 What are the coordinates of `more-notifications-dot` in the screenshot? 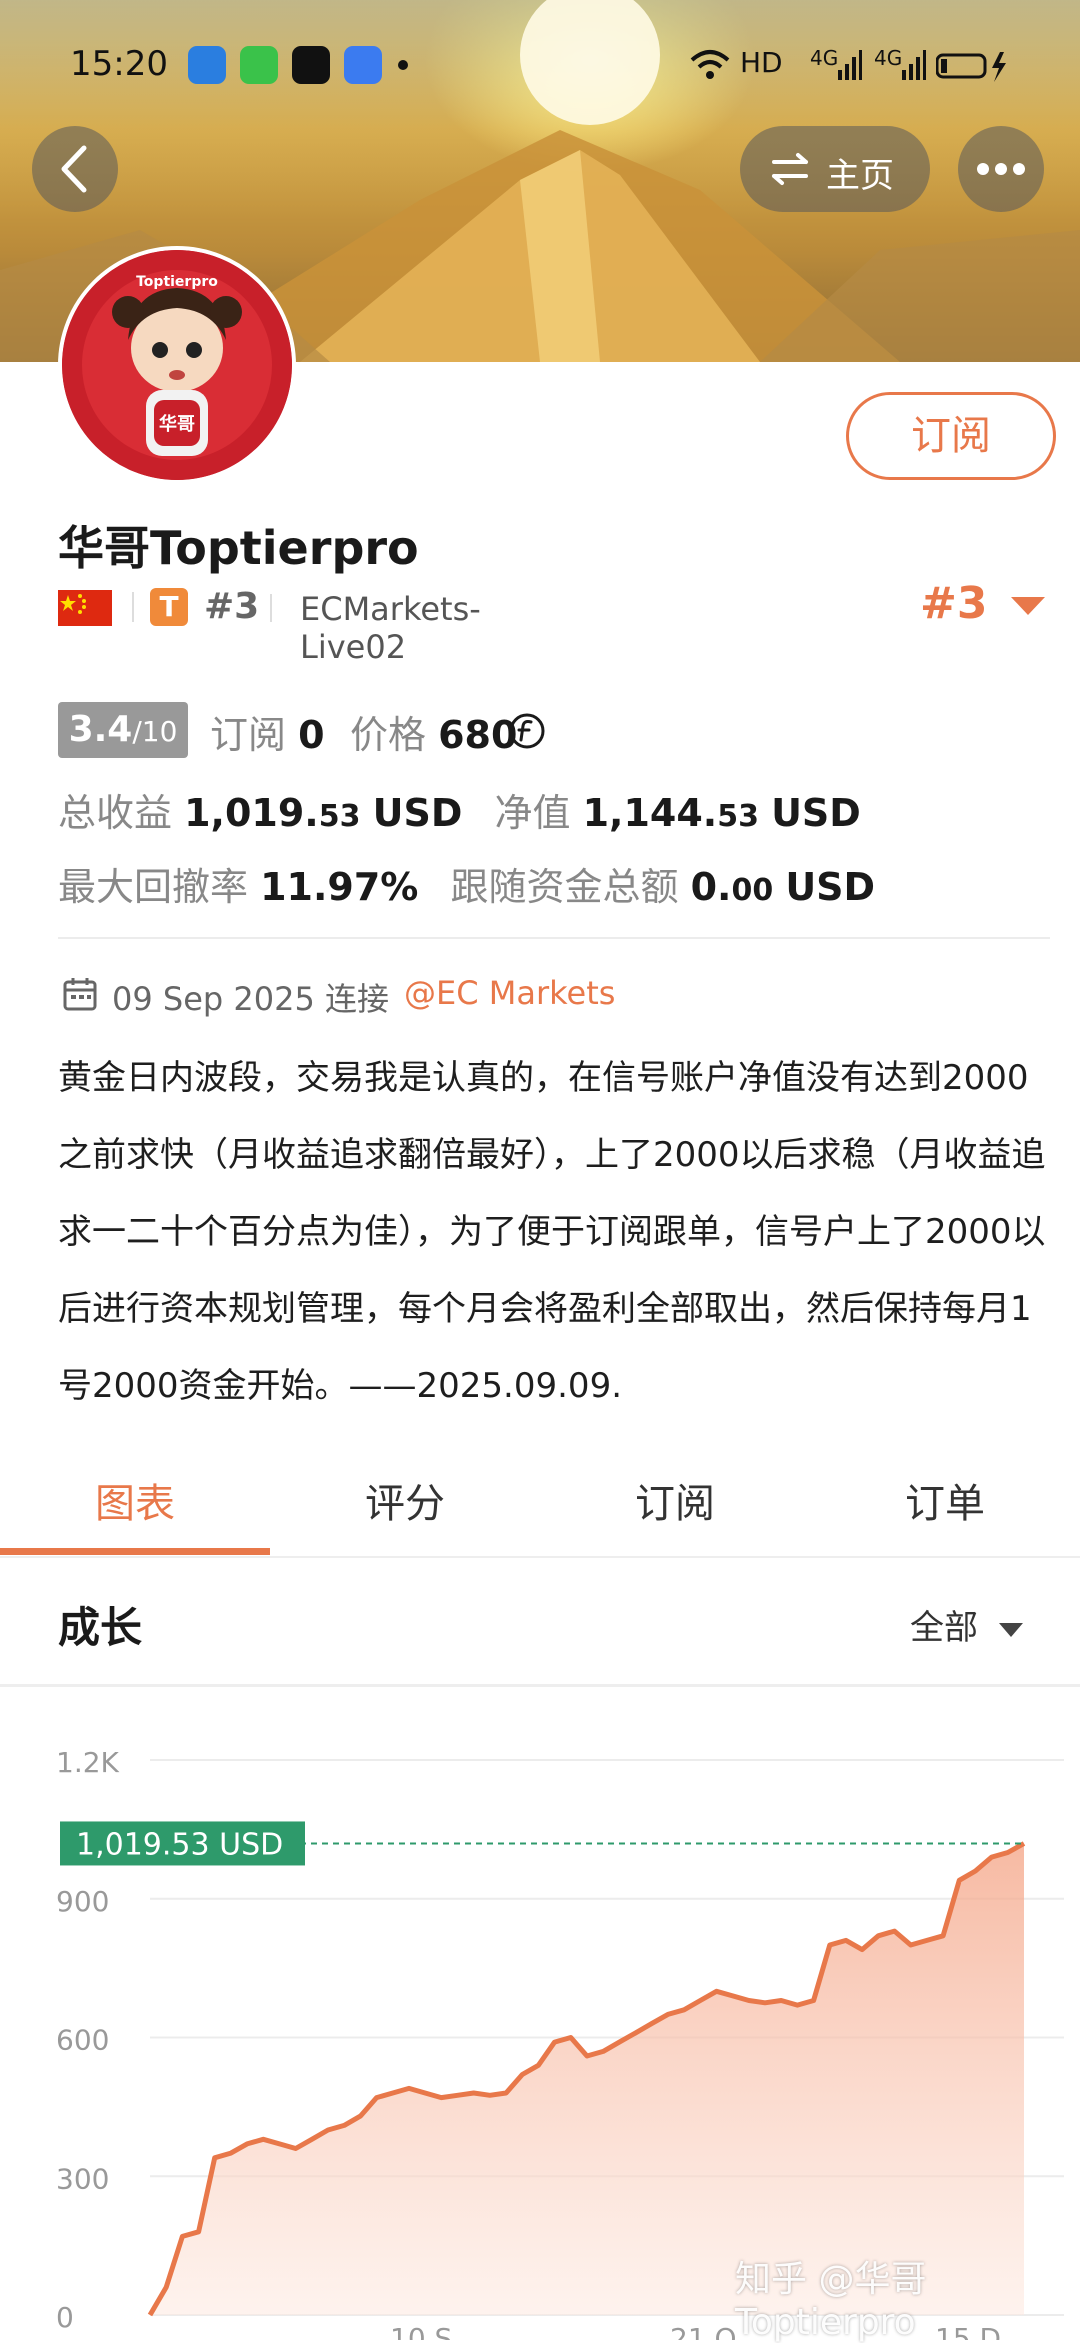 It's located at (403, 65).